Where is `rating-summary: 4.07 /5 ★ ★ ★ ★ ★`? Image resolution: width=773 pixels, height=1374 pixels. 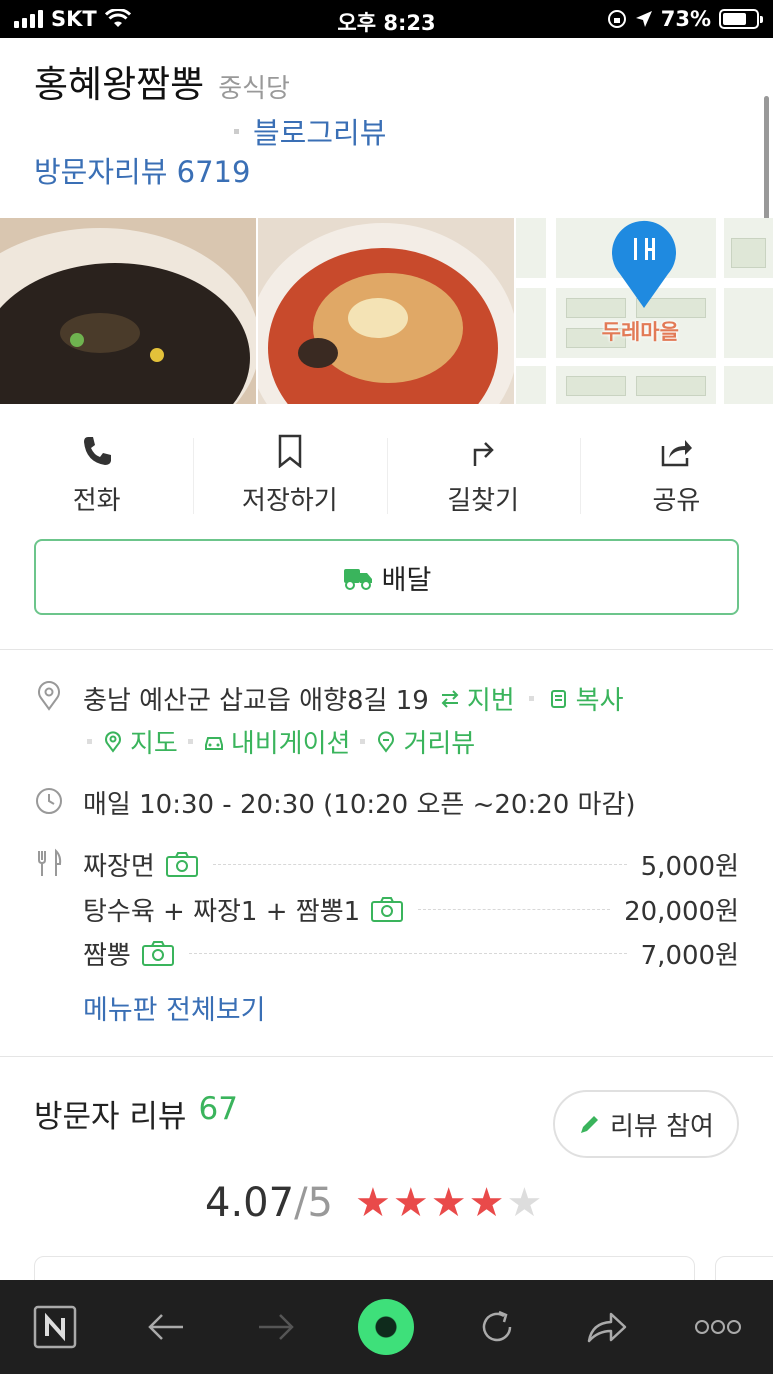
rating-summary: 4.07 /5 ★ ★ ★ ★ ★ is located at coordinates (373, 1203).